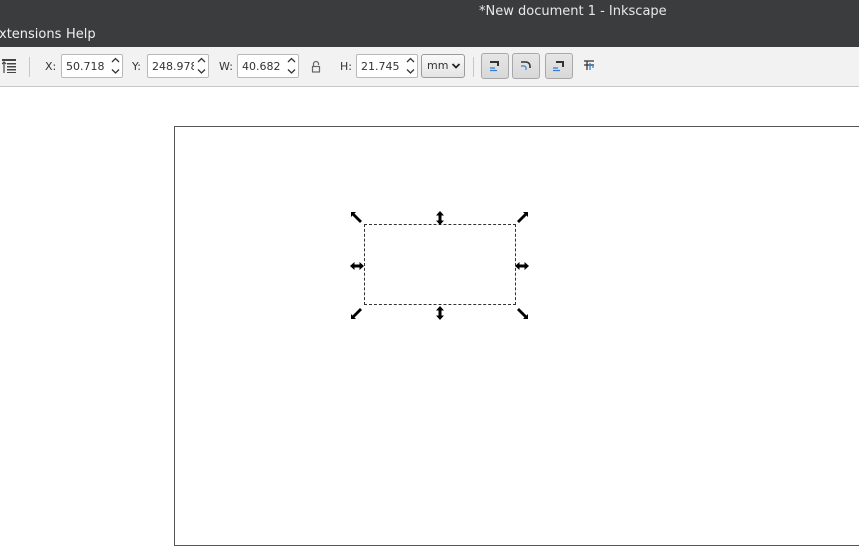  What do you see at coordinates (526, 66) in the screenshot?
I see `scale-rounded-corners-toggle` at bounding box center [526, 66].